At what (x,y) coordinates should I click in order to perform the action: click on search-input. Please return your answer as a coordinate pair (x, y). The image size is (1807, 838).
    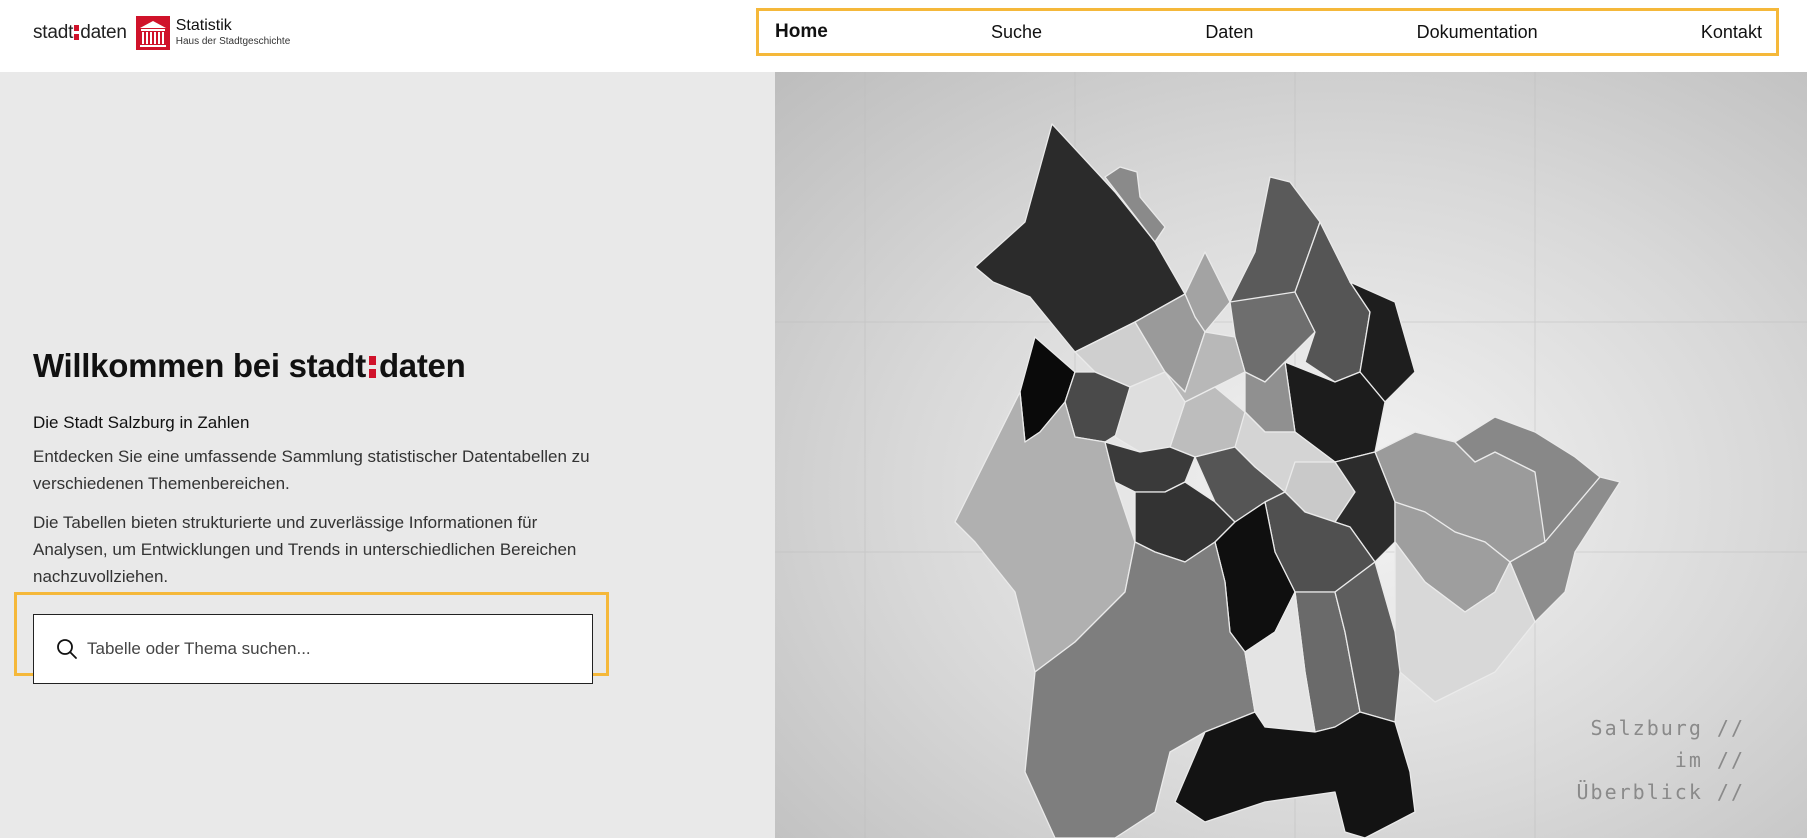
    Looking at the image, I should click on (327, 649).